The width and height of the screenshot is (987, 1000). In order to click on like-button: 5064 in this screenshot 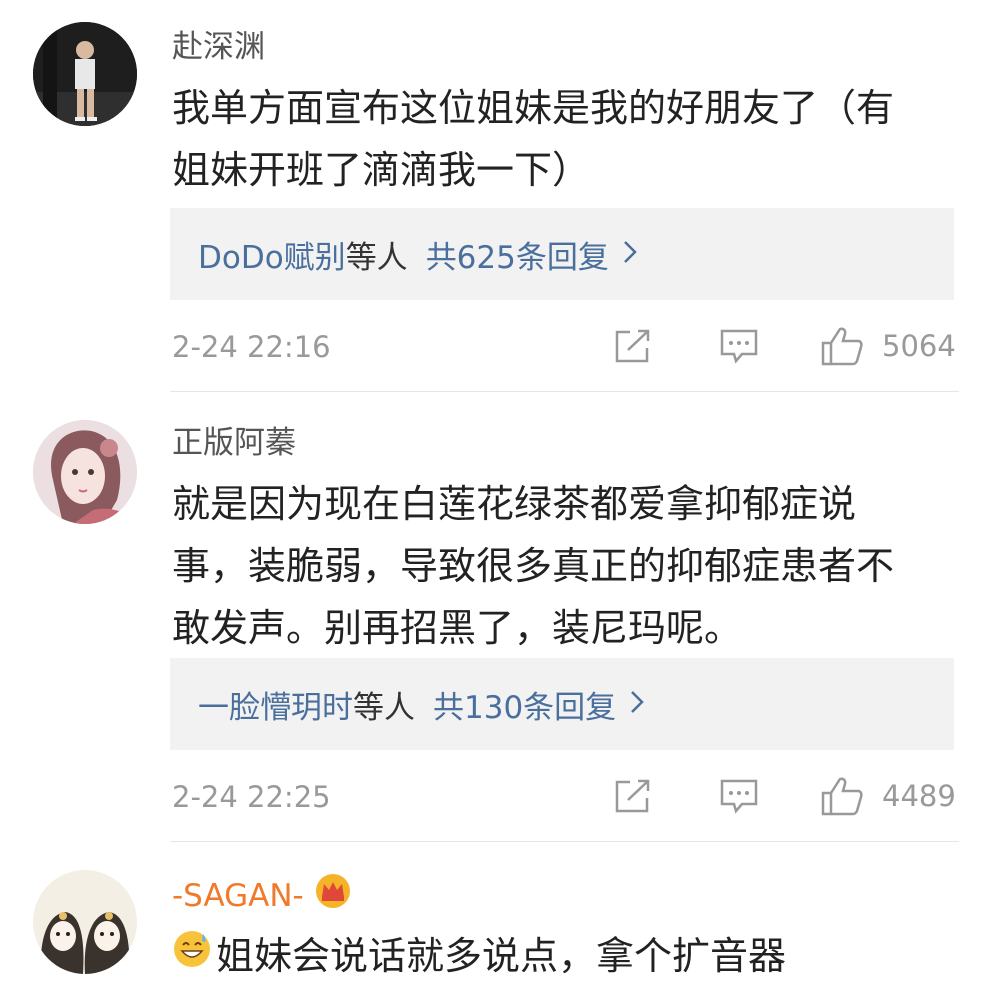, I will do `click(888, 346)`.